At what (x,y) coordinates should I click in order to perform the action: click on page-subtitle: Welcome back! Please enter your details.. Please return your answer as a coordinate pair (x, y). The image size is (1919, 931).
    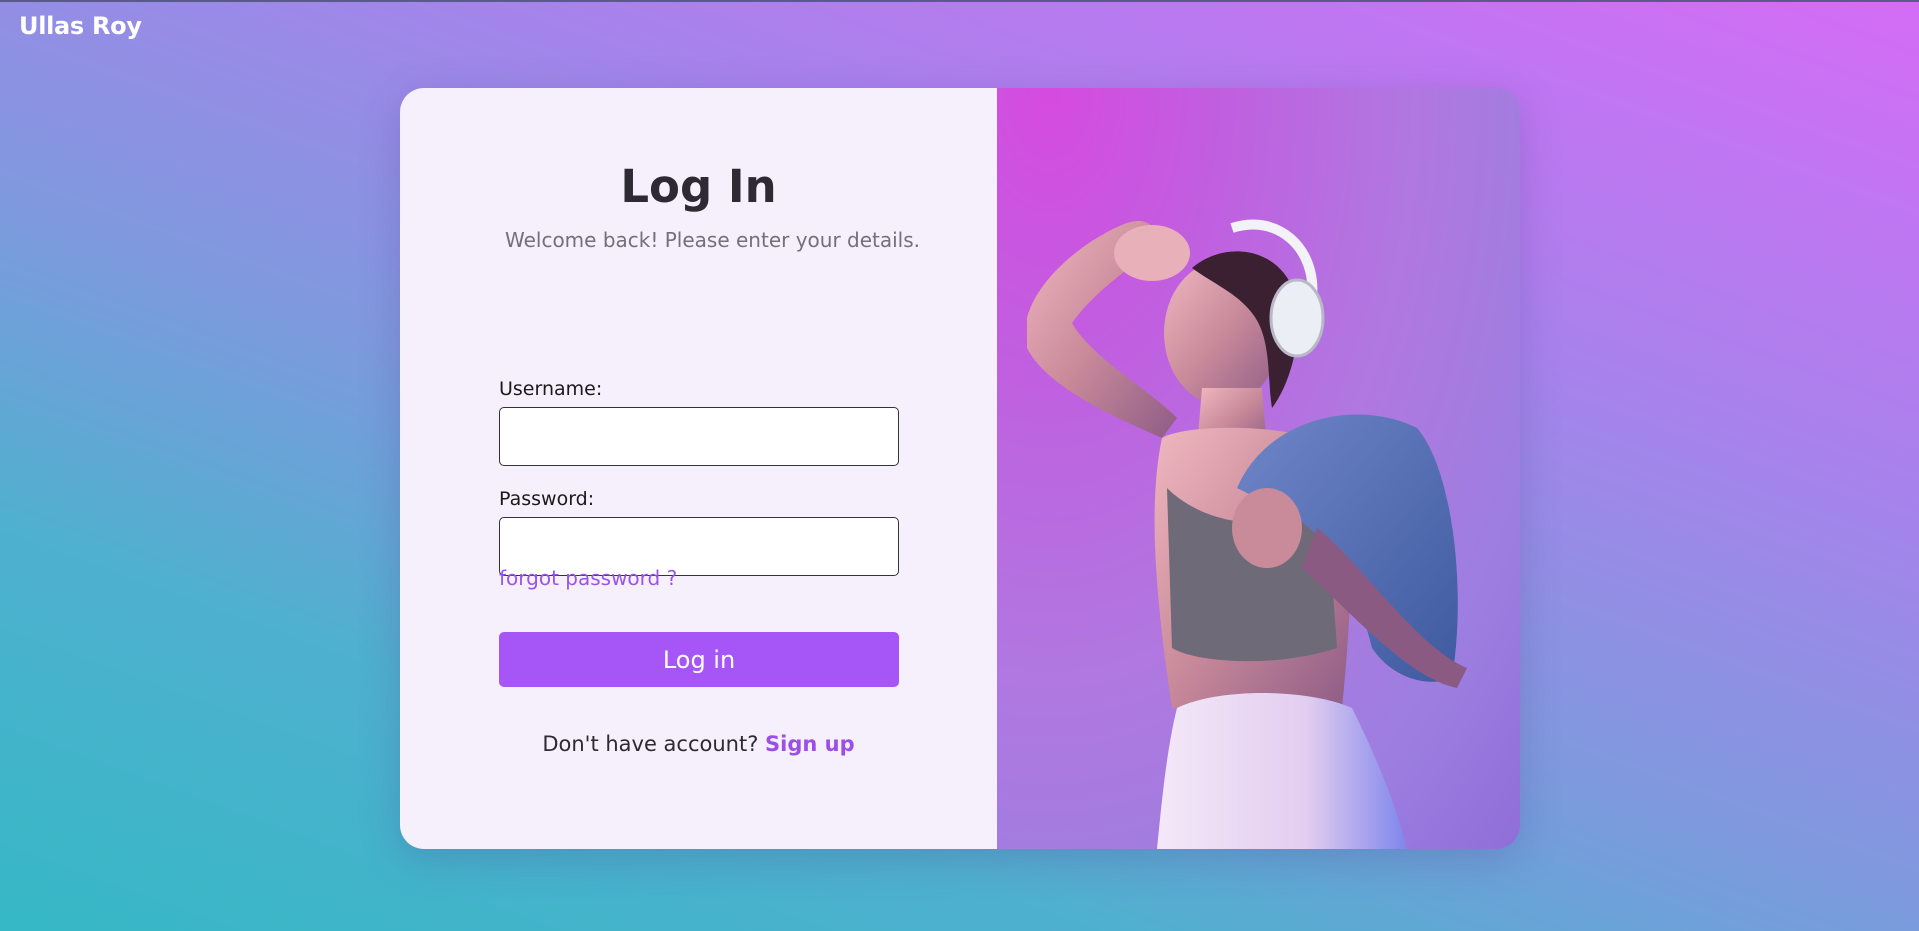
    Looking at the image, I should click on (712, 240).